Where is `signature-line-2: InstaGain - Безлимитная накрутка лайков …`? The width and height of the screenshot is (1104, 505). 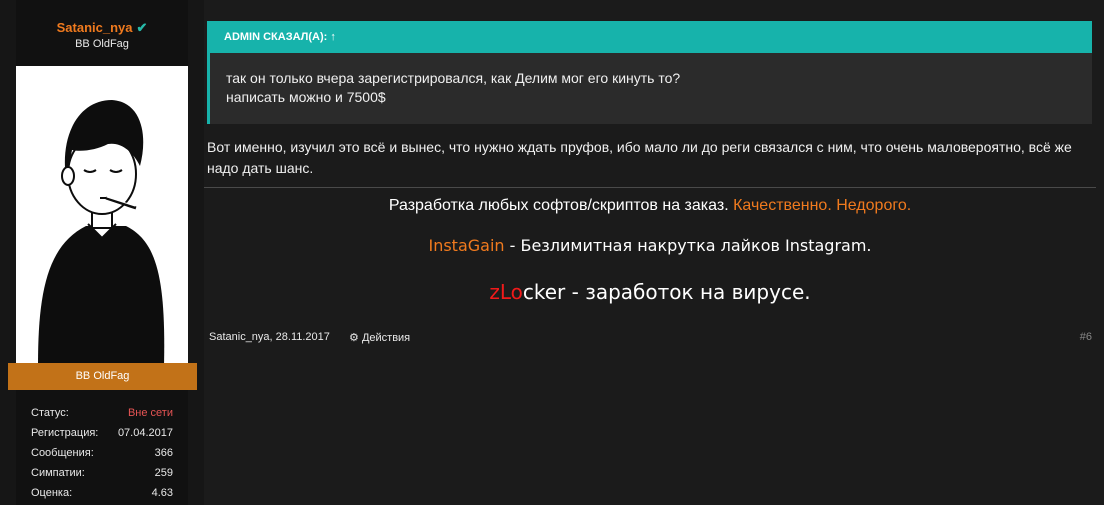 signature-line-2: InstaGain - Безлимитная накрутка лайков … is located at coordinates (650, 245).